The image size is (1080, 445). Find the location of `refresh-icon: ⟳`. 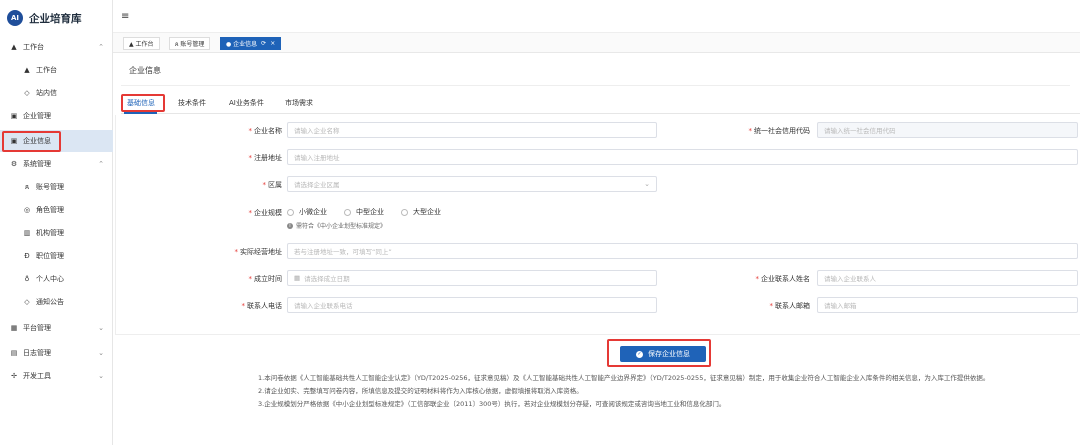

refresh-icon: ⟳ is located at coordinates (263, 43).